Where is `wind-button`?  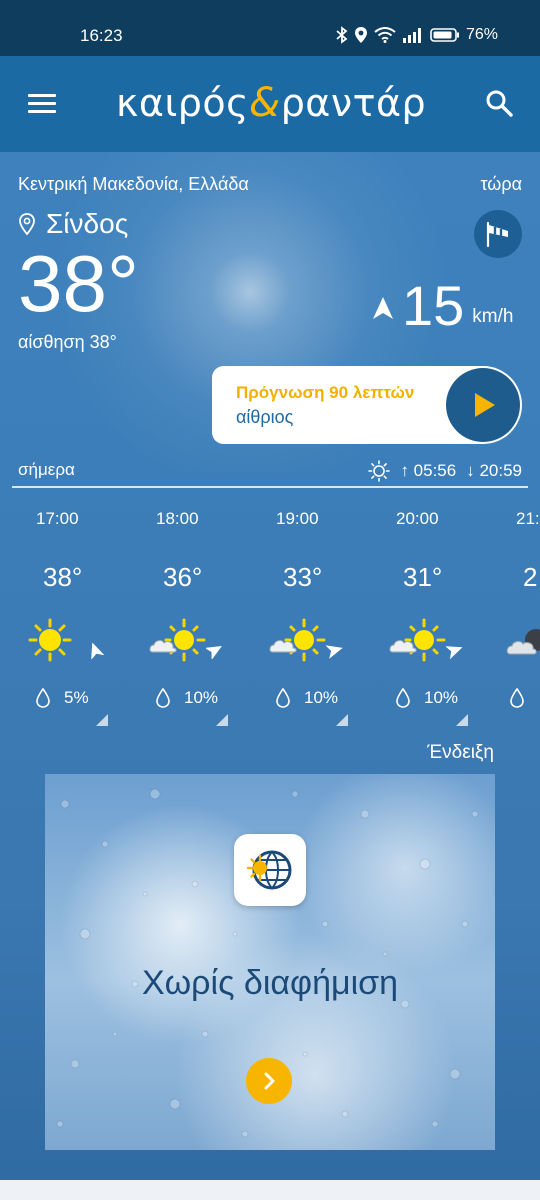 wind-button is located at coordinates (498, 234).